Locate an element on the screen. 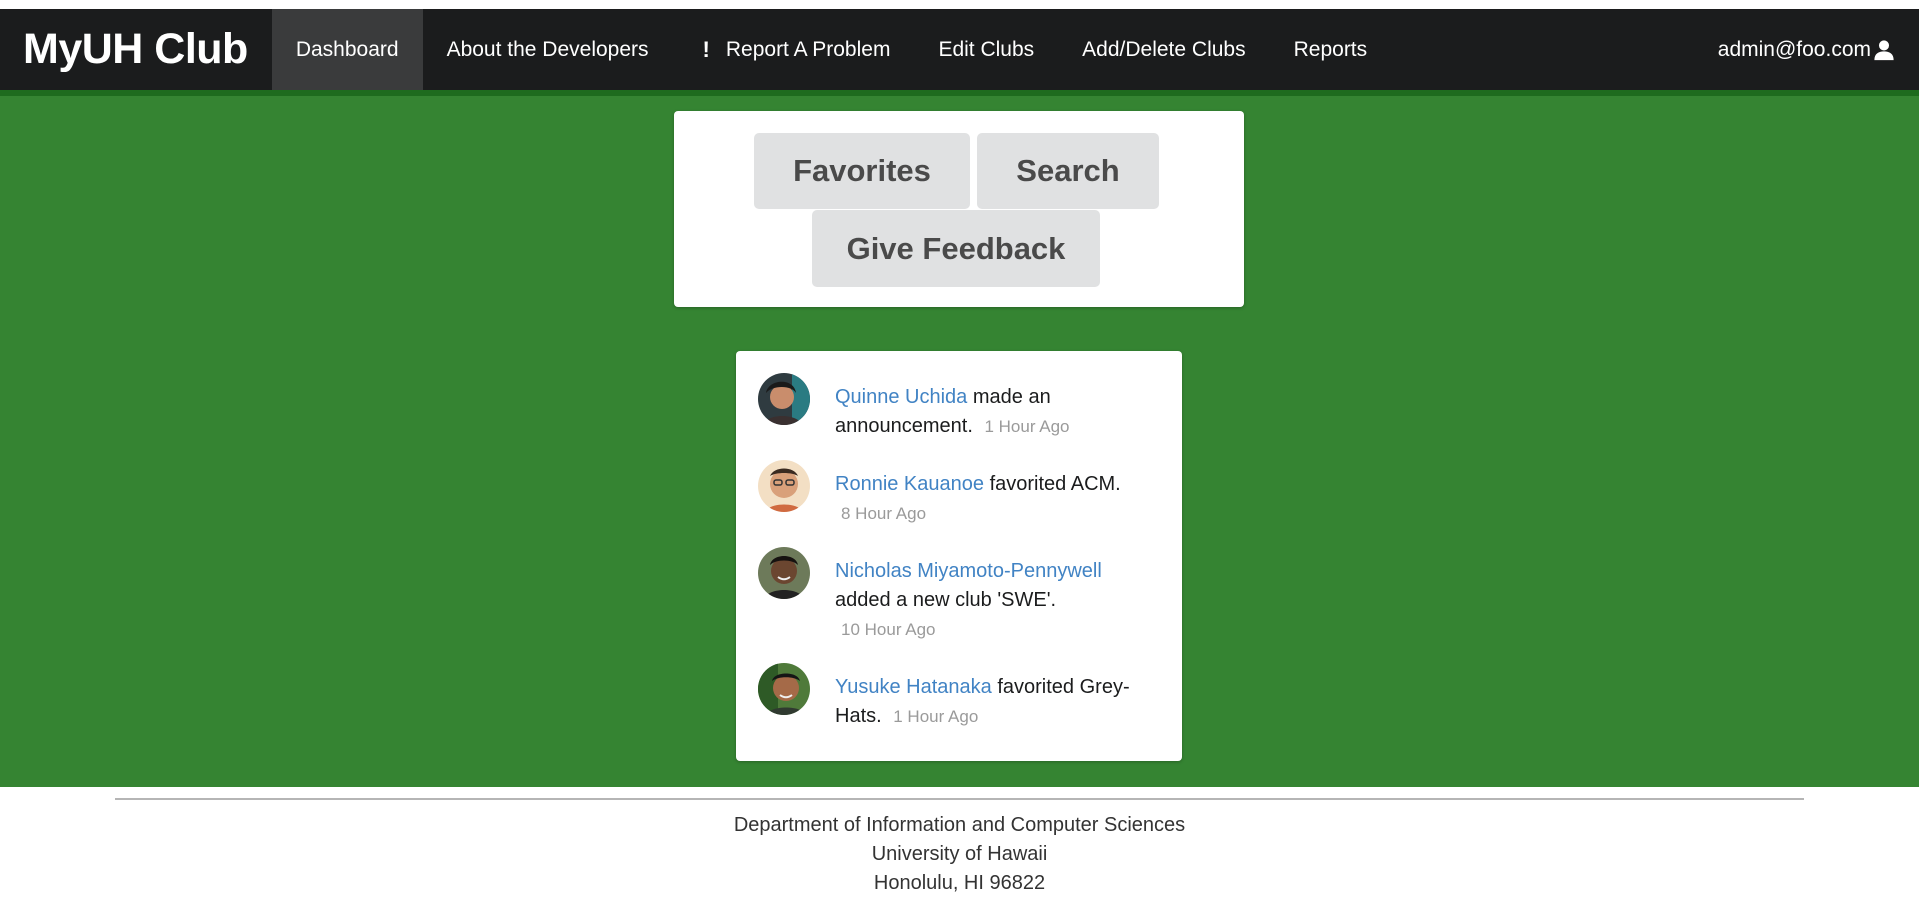 The height and width of the screenshot is (920, 1919). user-icon is located at coordinates (1884, 49).